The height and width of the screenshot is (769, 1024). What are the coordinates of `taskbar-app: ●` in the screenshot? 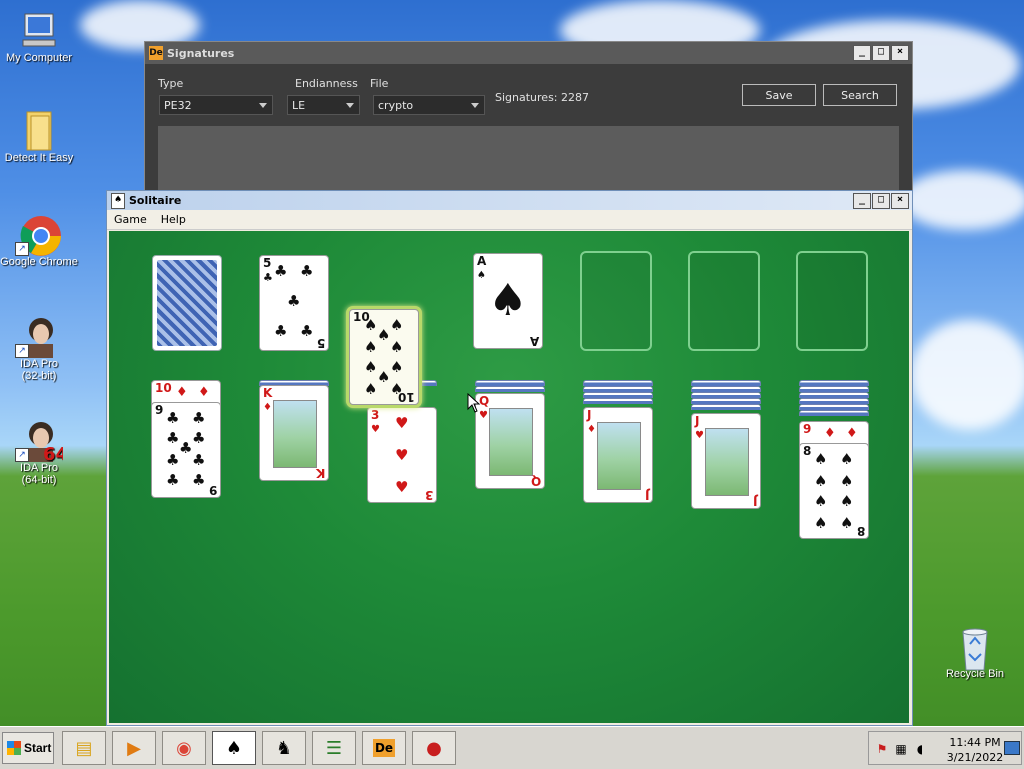 It's located at (434, 748).